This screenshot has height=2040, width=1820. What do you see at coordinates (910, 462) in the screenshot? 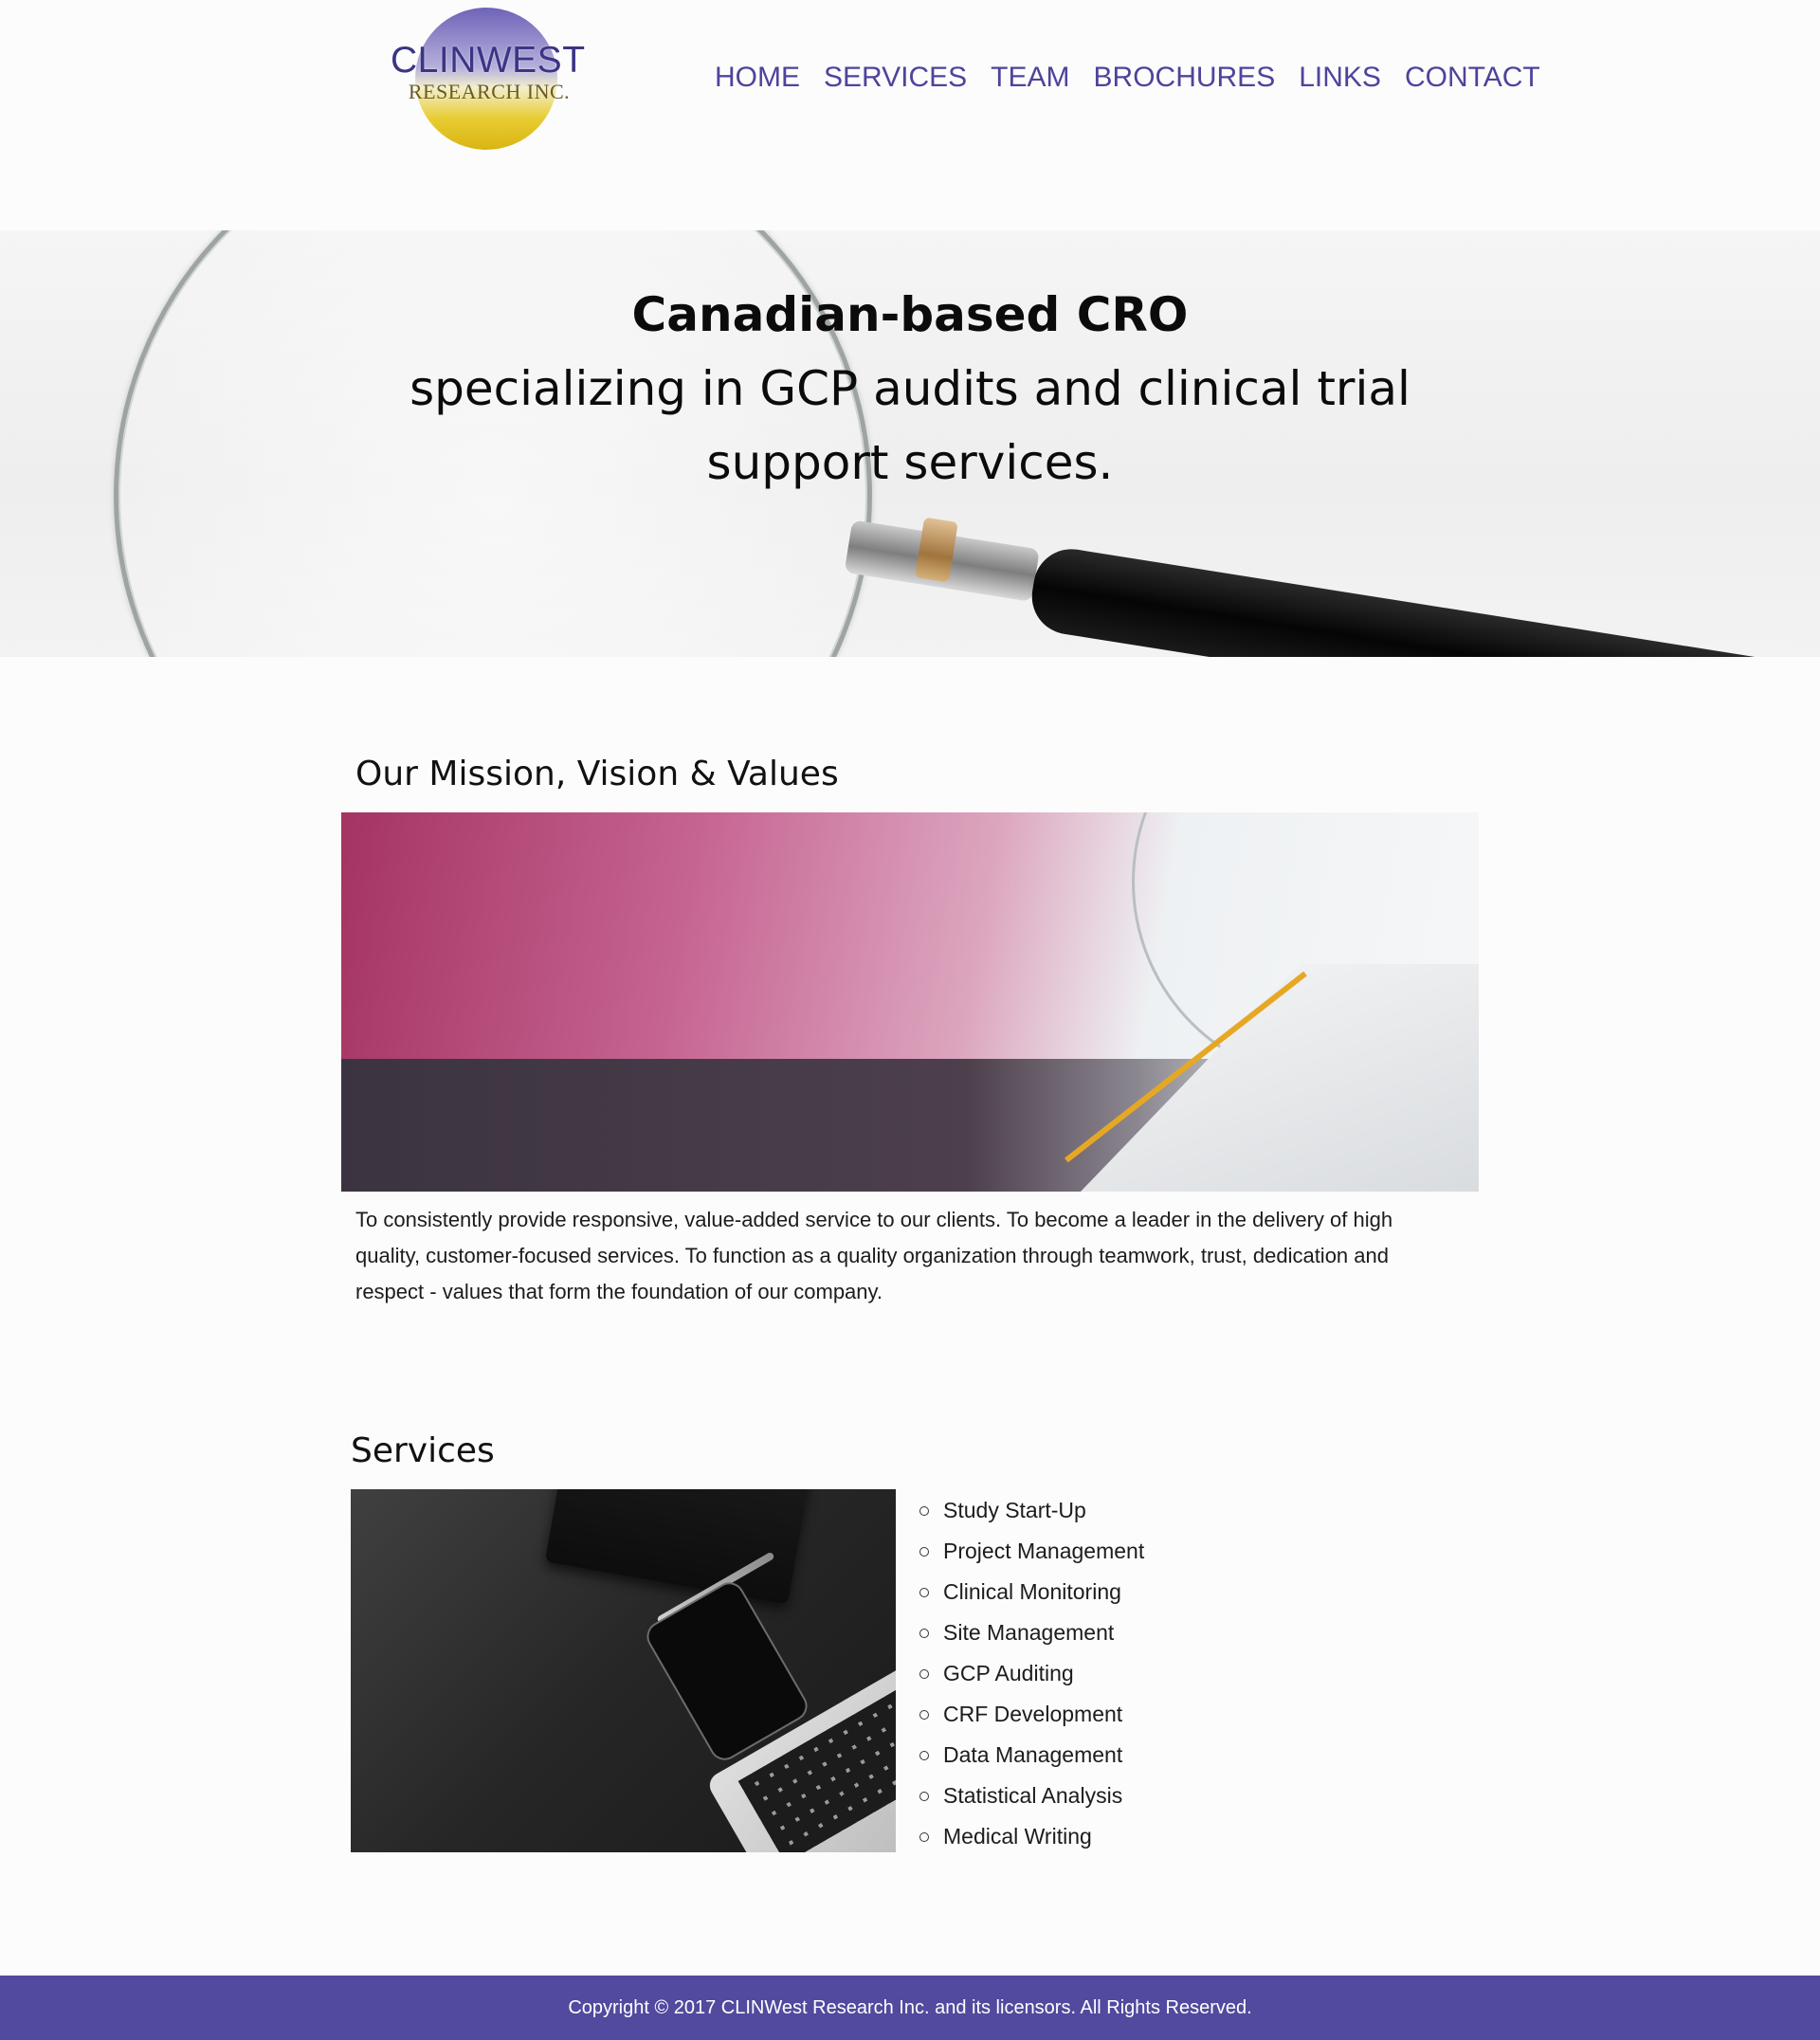
I see `hero-subtitle-line-2: support services.` at bounding box center [910, 462].